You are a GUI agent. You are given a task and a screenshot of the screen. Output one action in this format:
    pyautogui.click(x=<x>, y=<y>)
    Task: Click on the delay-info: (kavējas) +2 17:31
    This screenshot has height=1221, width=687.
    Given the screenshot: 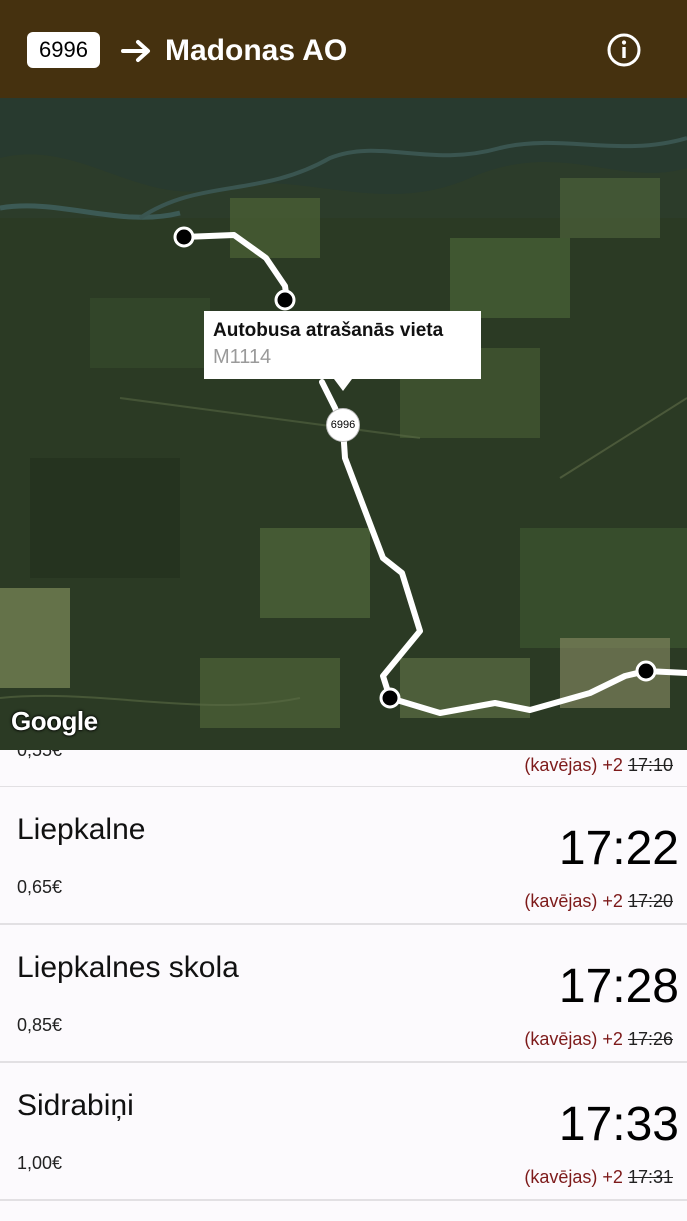 What is the action you would take?
    pyautogui.click(x=598, y=1177)
    